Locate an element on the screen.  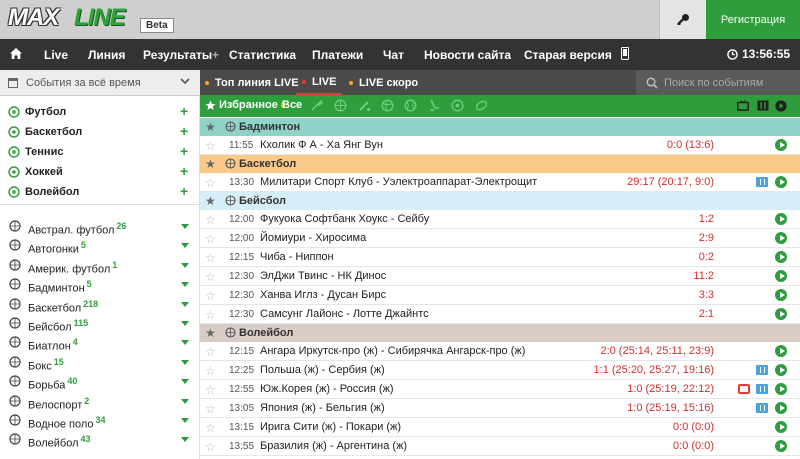
tv-filter-icon is located at coordinates (743, 107).